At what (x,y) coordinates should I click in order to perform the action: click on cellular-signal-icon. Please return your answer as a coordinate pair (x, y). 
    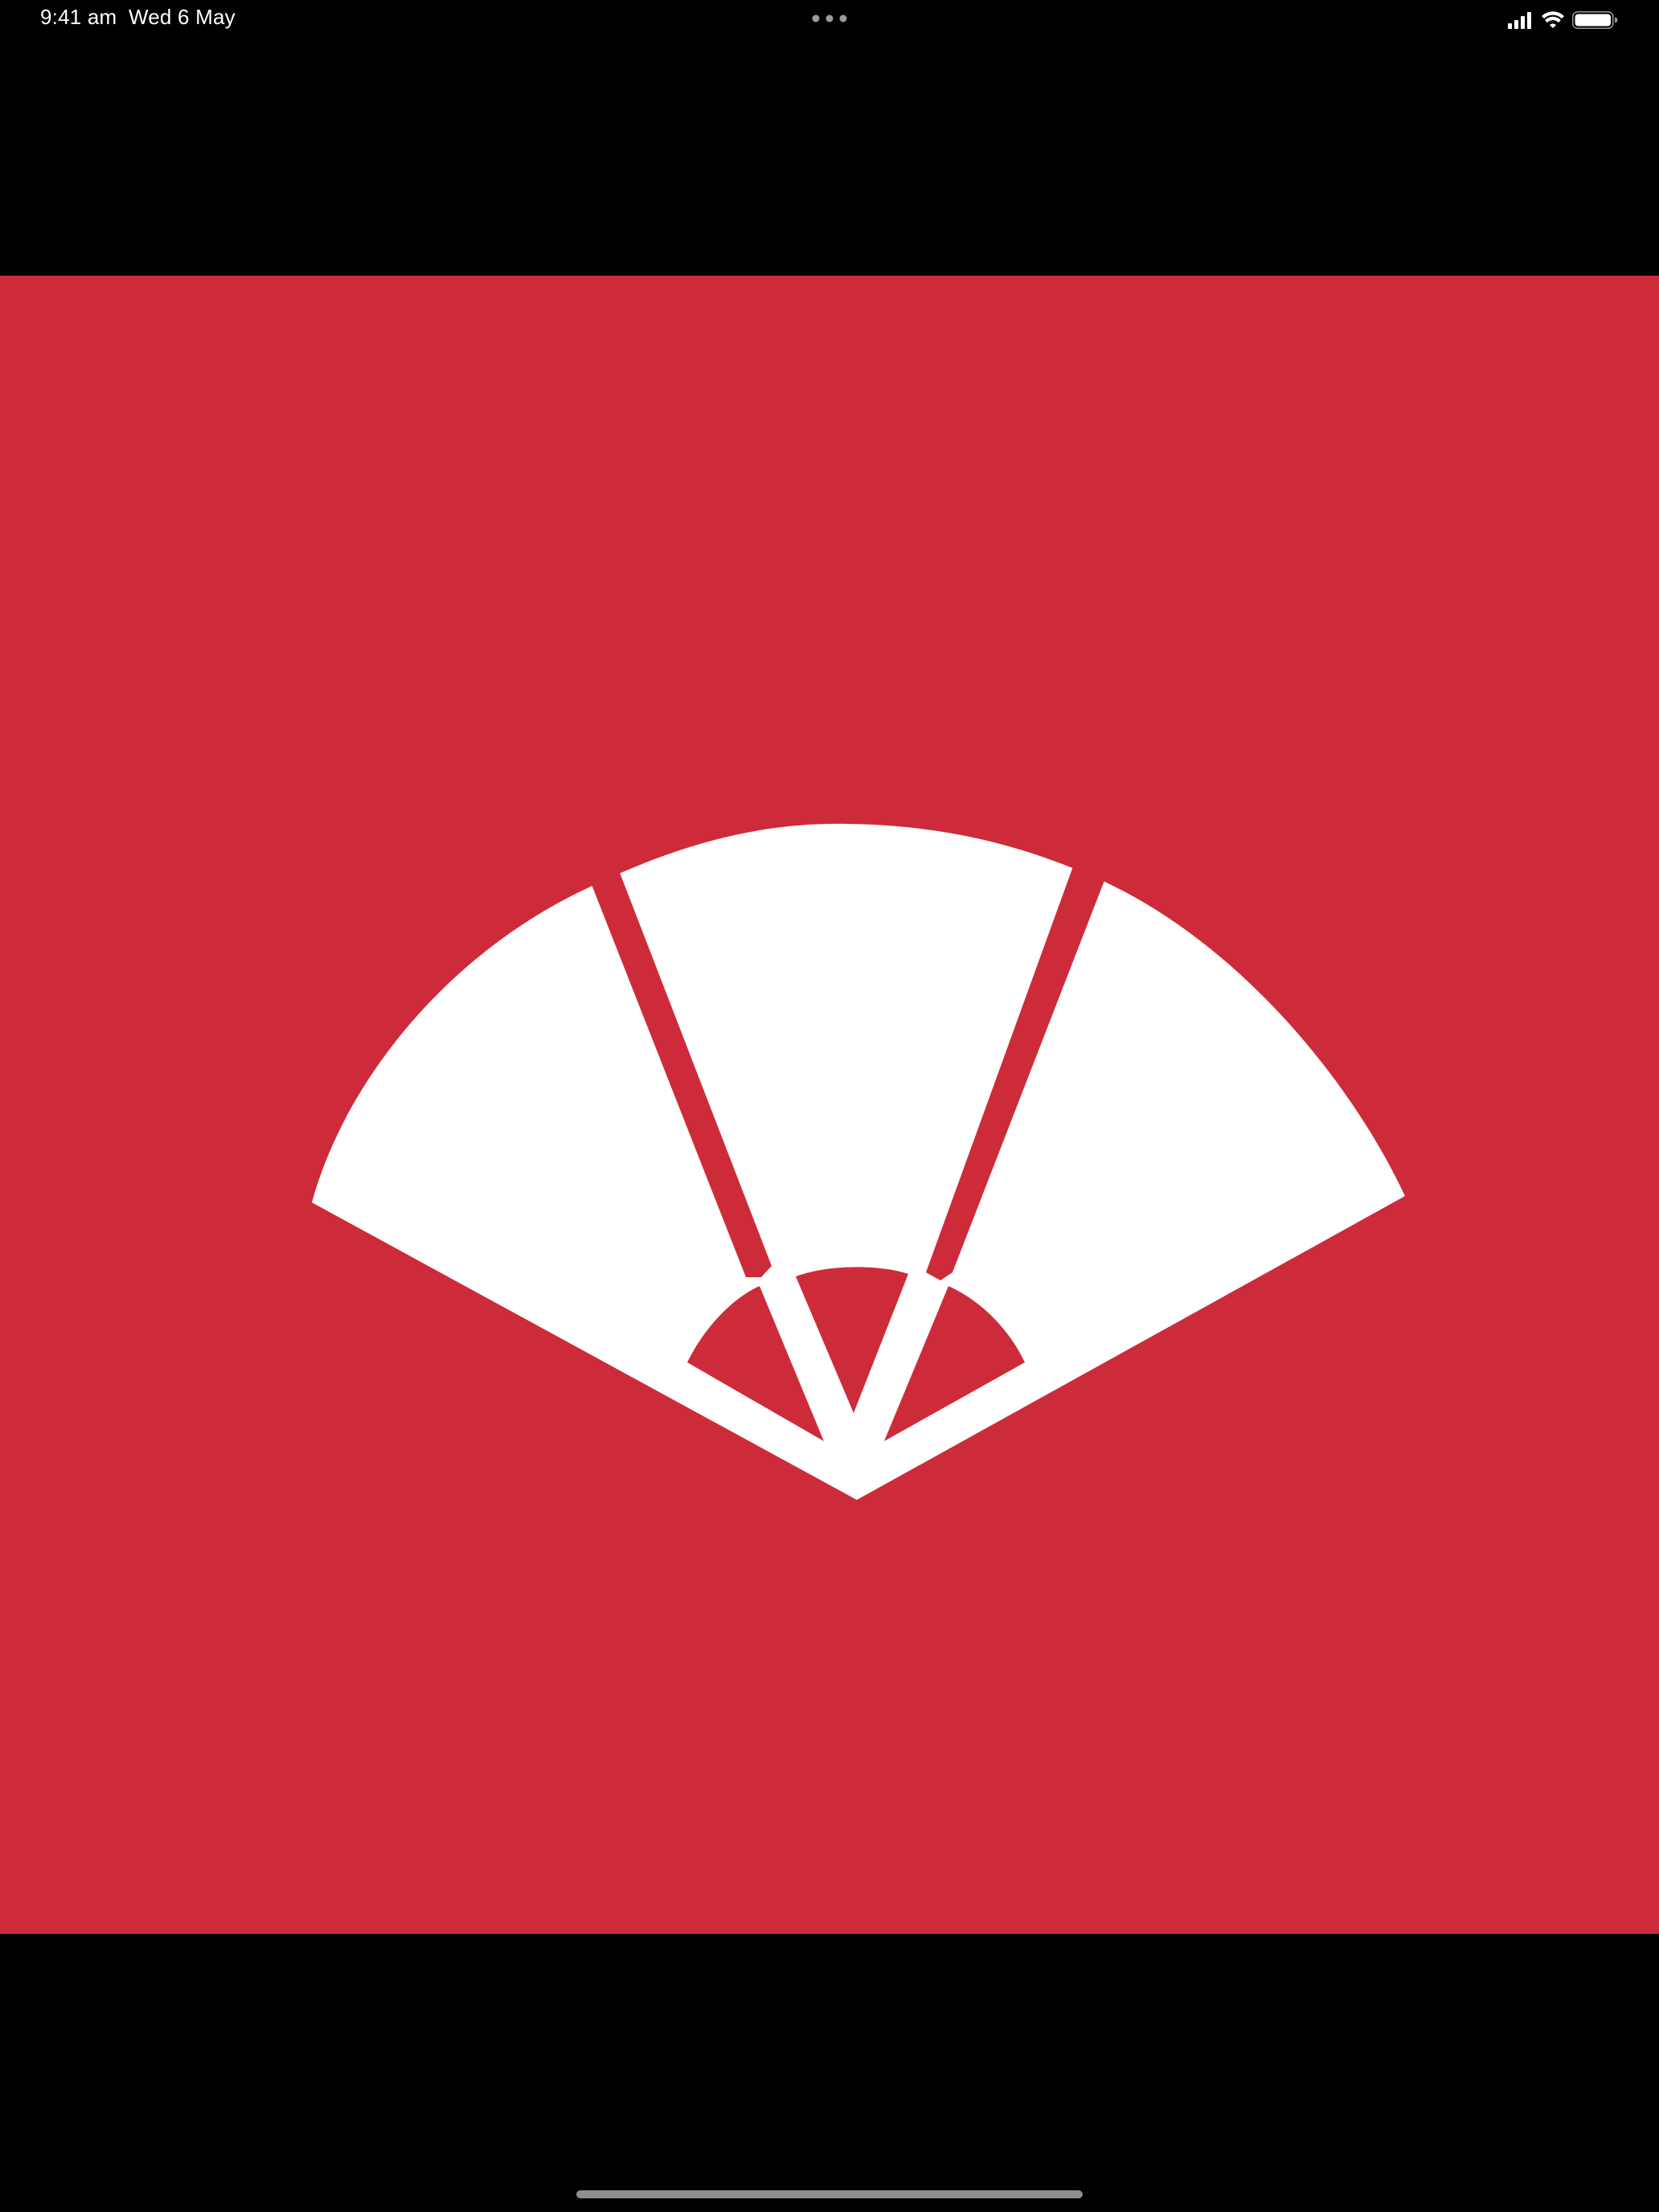
    Looking at the image, I should click on (1519, 20).